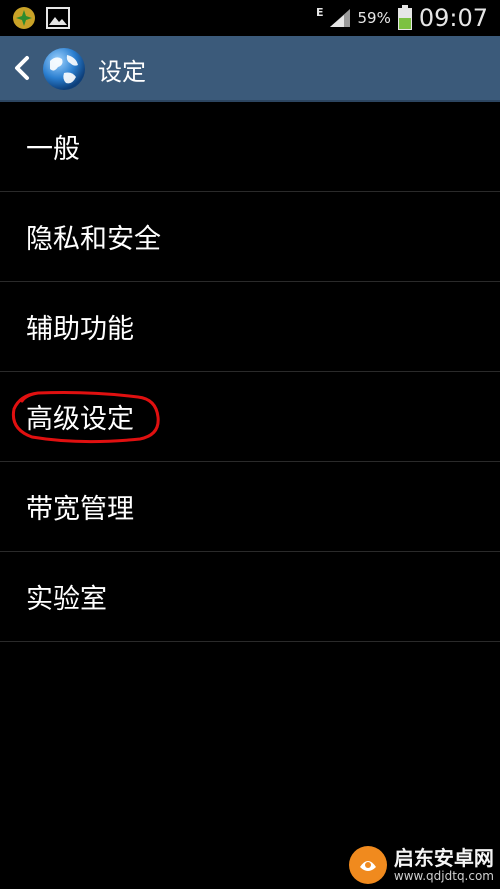  I want to click on notification-area, so click(41, 18).